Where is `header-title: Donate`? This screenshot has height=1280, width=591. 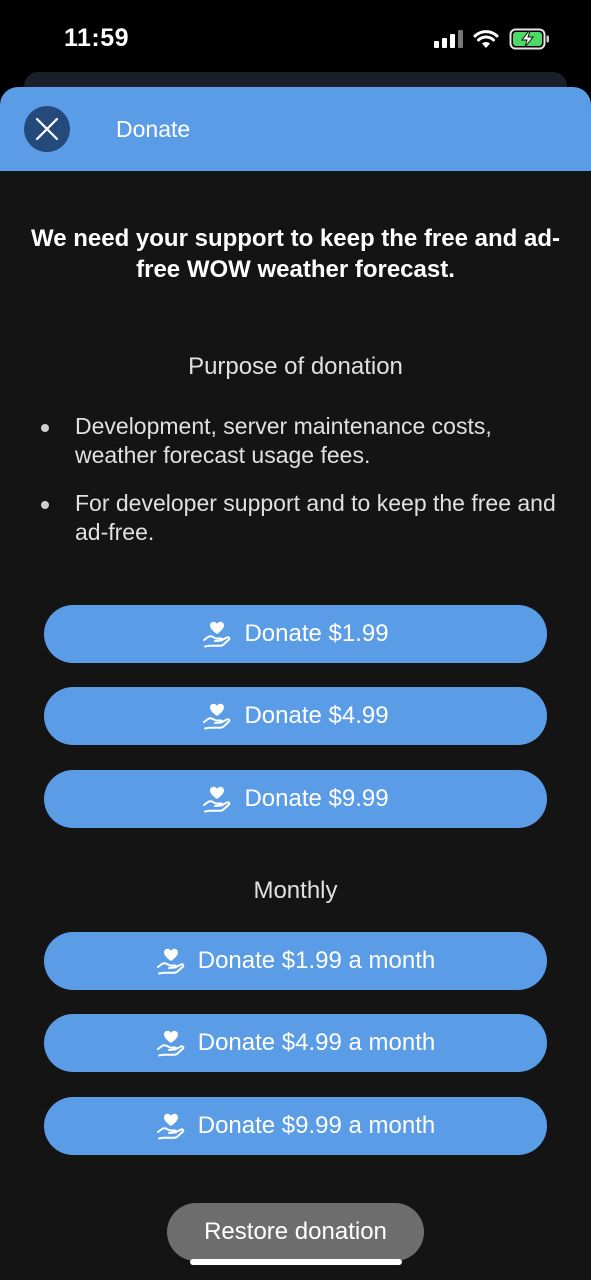
header-title: Donate is located at coordinates (153, 129).